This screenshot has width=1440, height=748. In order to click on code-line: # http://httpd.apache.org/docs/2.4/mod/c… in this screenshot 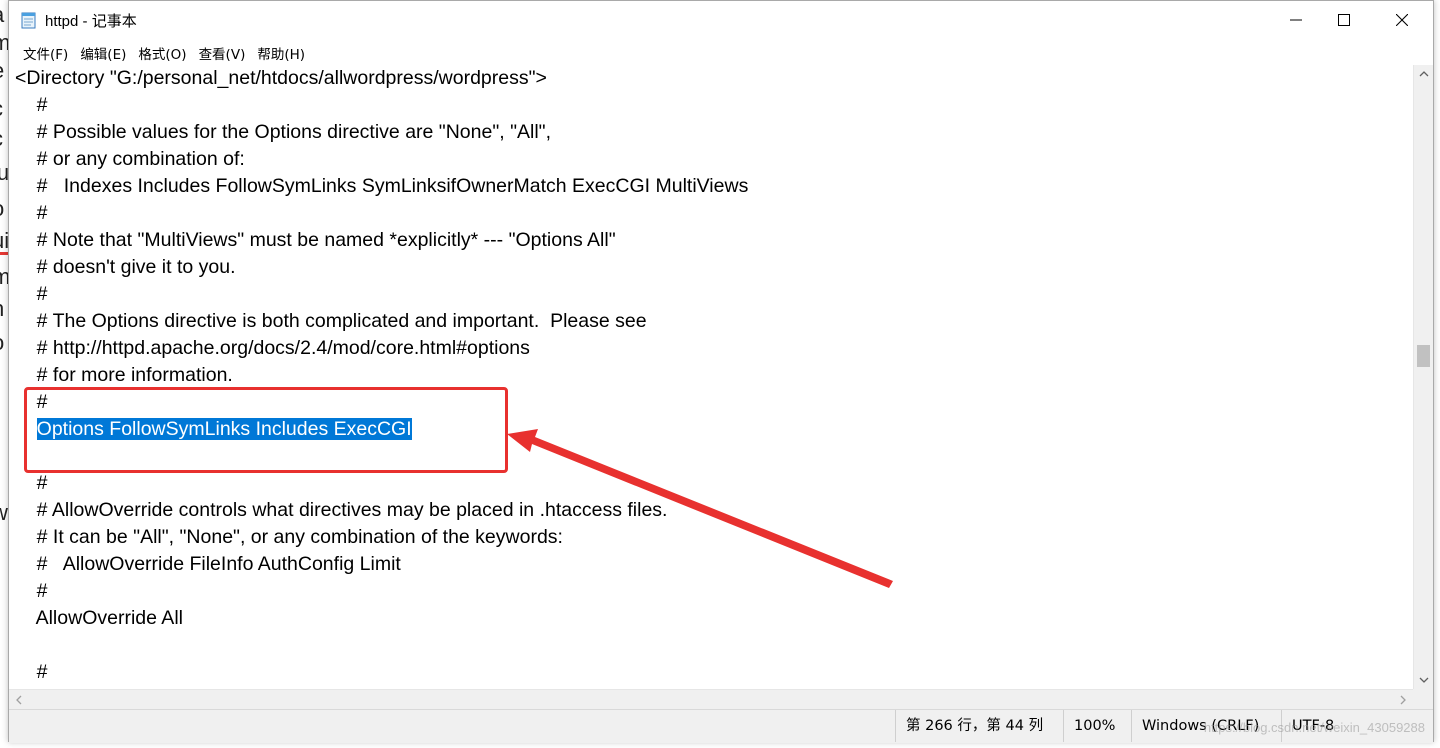, I will do `click(272, 348)`.